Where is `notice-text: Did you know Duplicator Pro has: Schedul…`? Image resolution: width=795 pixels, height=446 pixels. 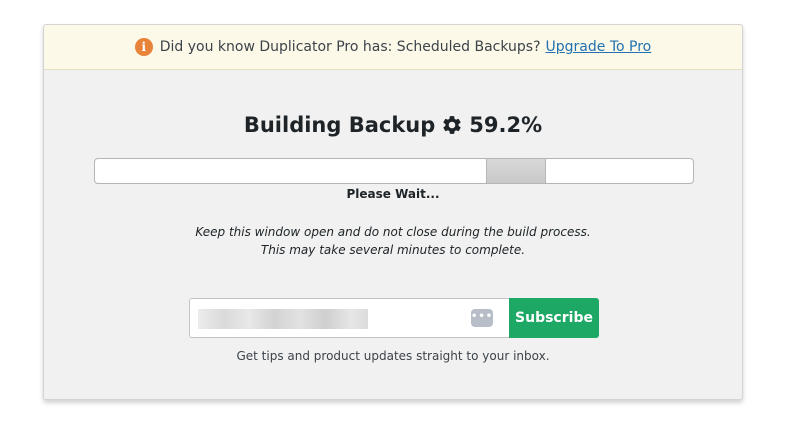
notice-text: Did you know Duplicator Pro has: Schedul… is located at coordinates (350, 47).